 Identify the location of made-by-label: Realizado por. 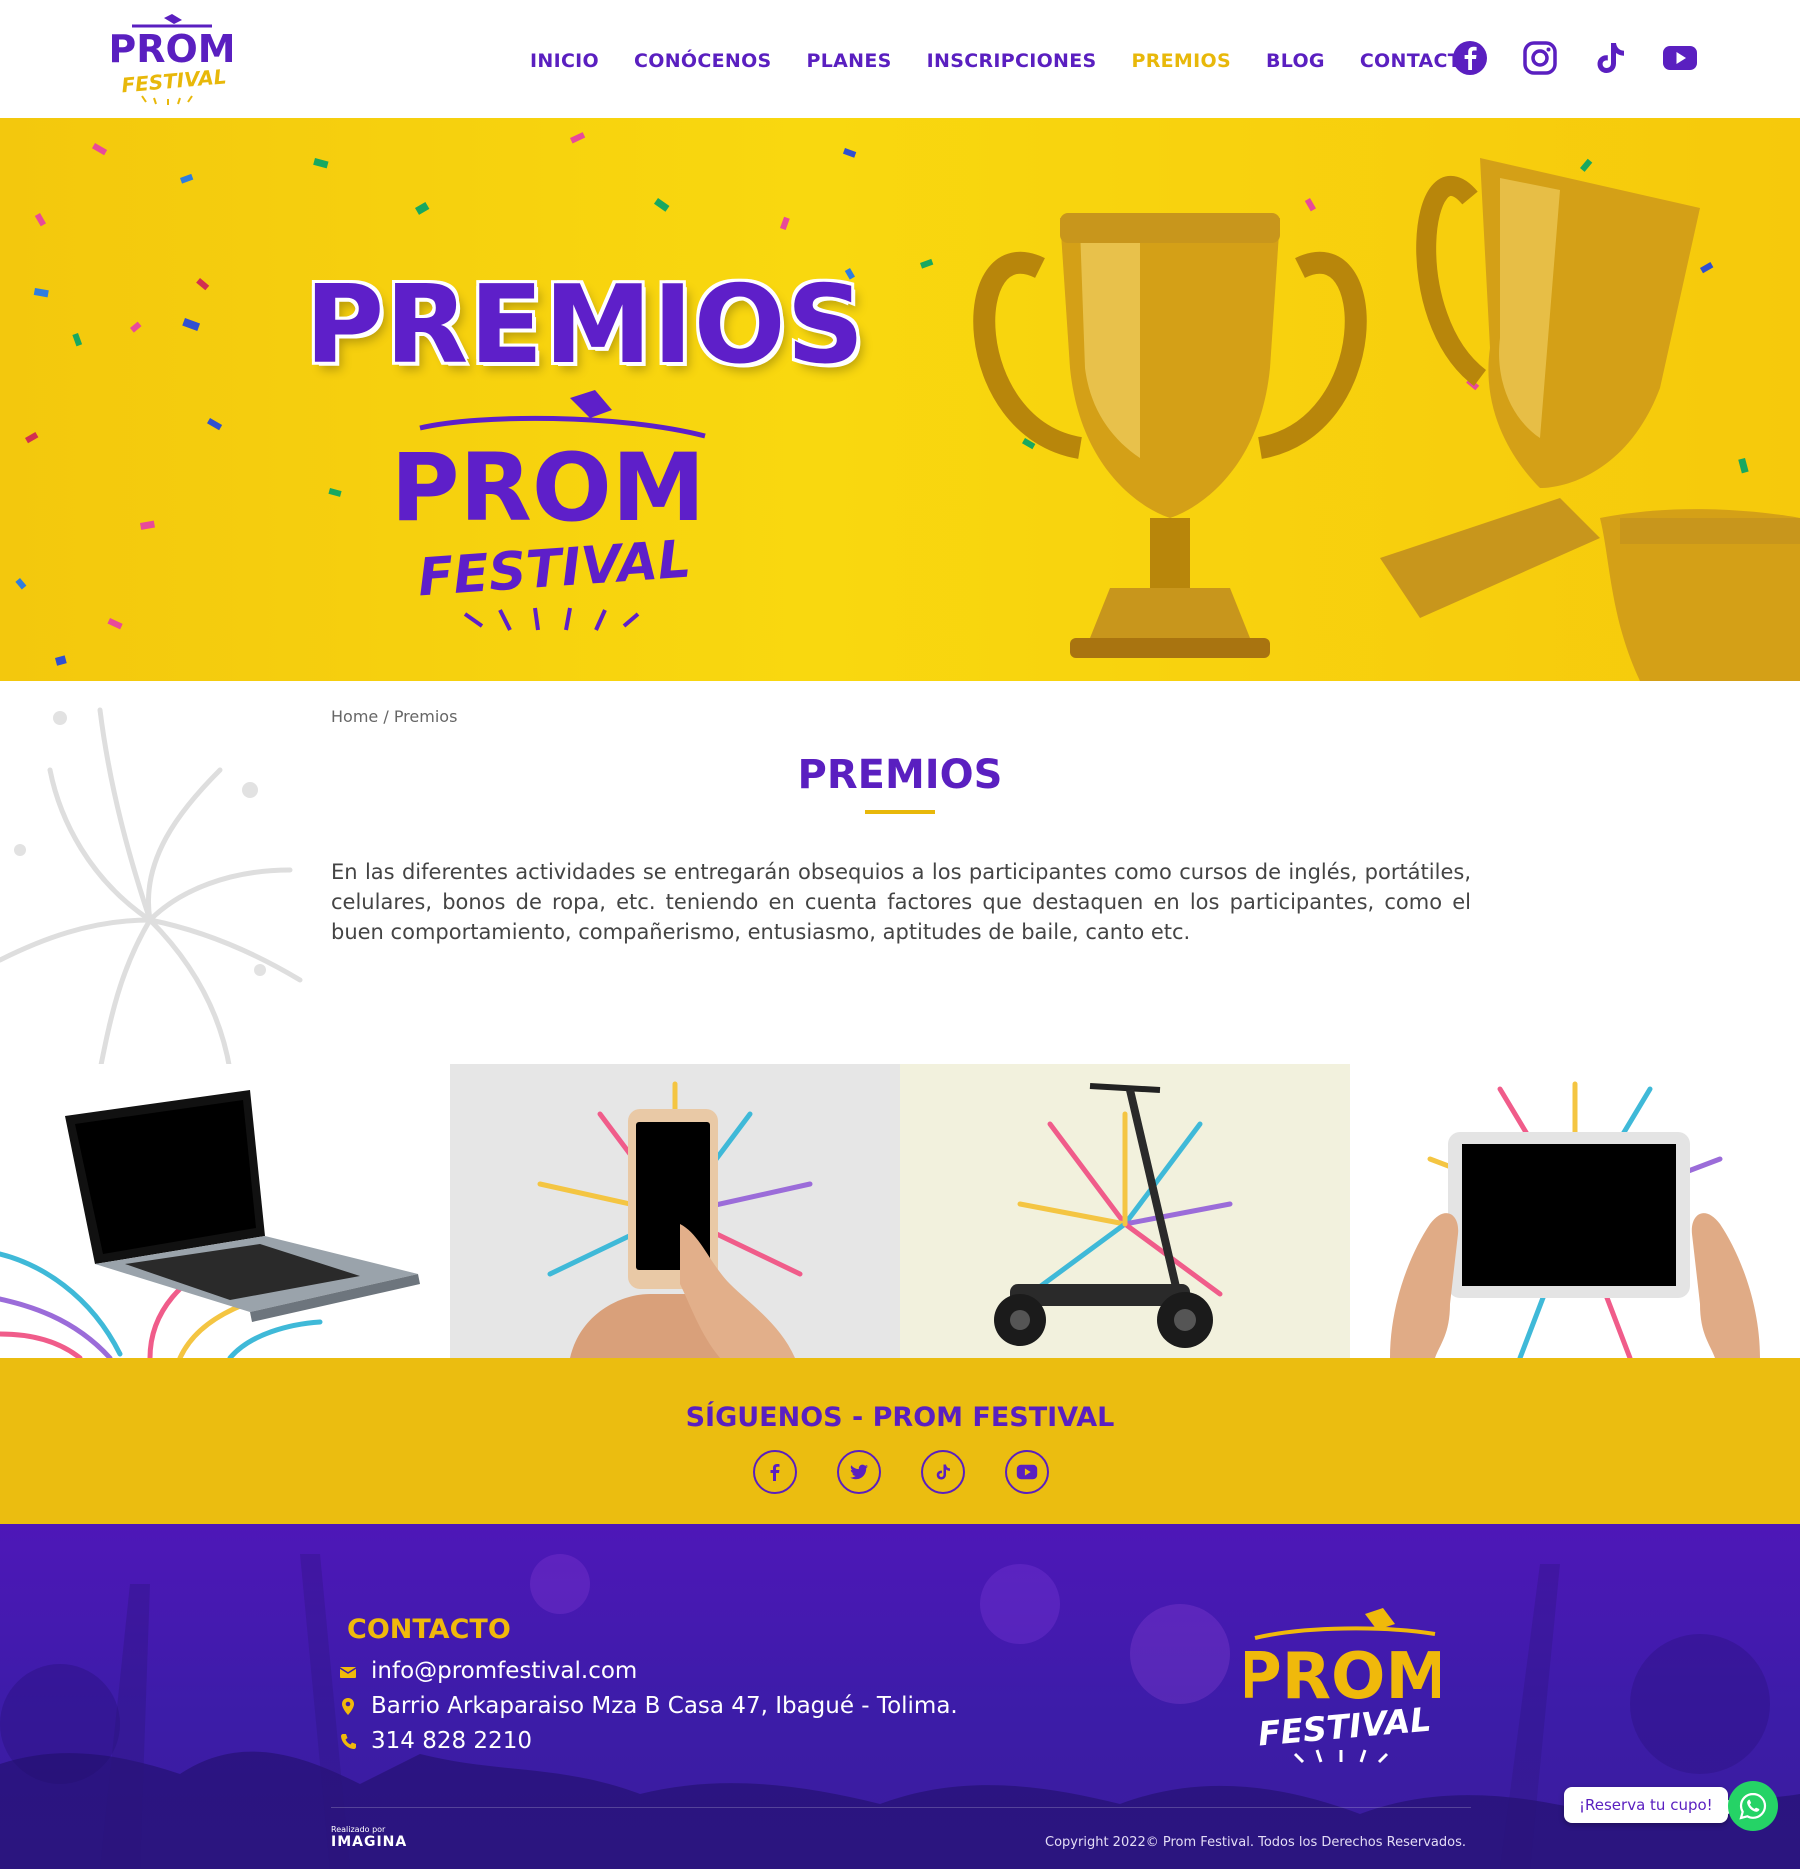
(358, 1829).